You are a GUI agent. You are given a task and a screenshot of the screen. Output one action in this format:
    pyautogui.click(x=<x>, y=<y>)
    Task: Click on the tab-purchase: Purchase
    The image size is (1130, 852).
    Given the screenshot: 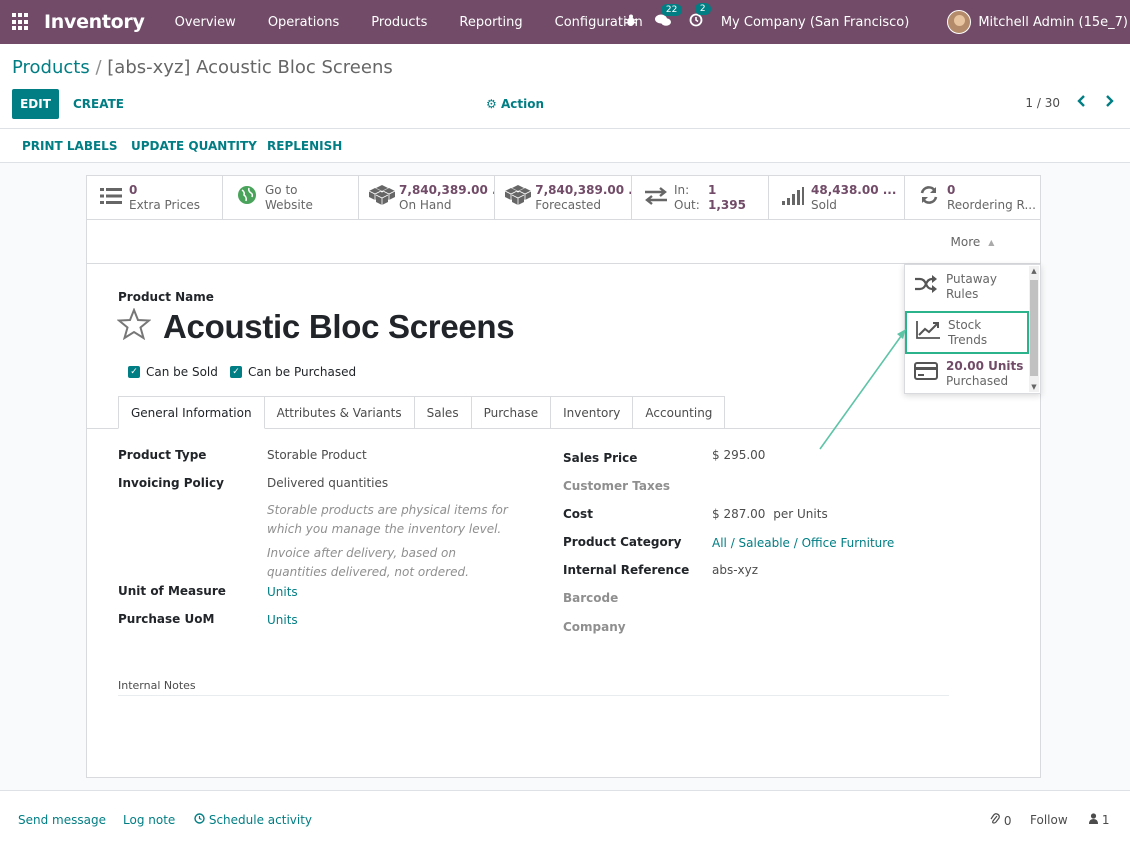 What is the action you would take?
    pyautogui.click(x=511, y=412)
    